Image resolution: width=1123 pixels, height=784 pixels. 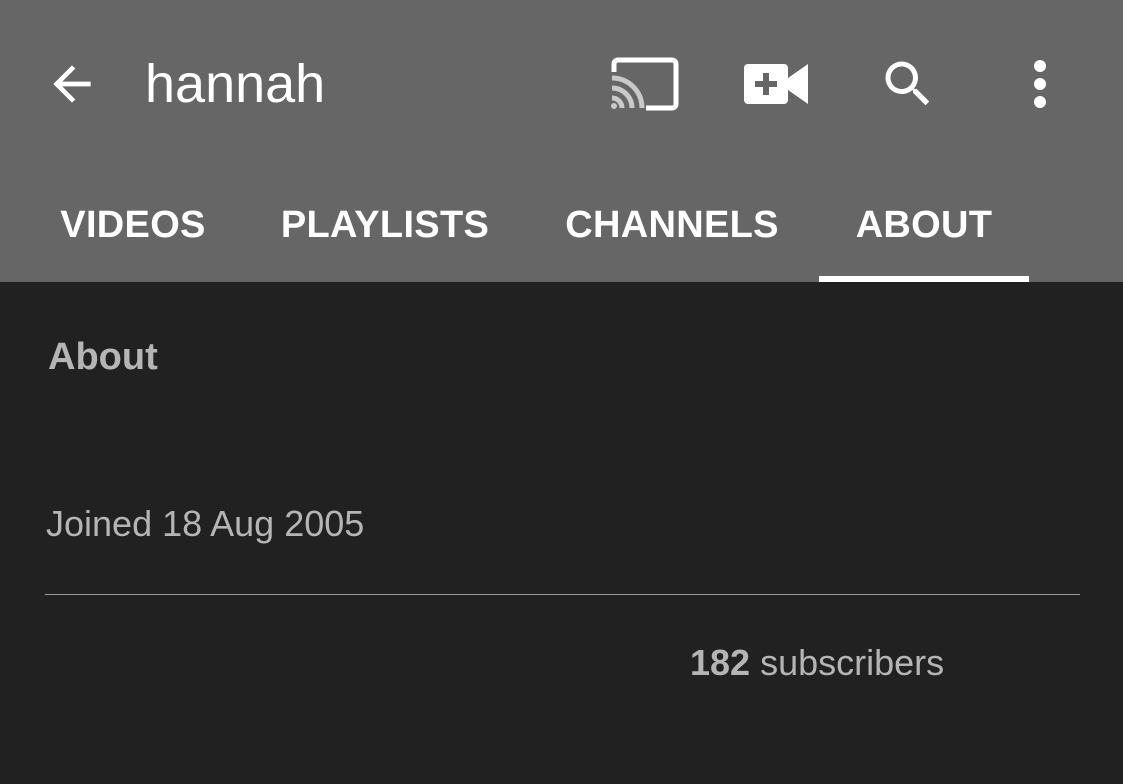 I want to click on selected-tab-indicator, so click(x=924, y=279).